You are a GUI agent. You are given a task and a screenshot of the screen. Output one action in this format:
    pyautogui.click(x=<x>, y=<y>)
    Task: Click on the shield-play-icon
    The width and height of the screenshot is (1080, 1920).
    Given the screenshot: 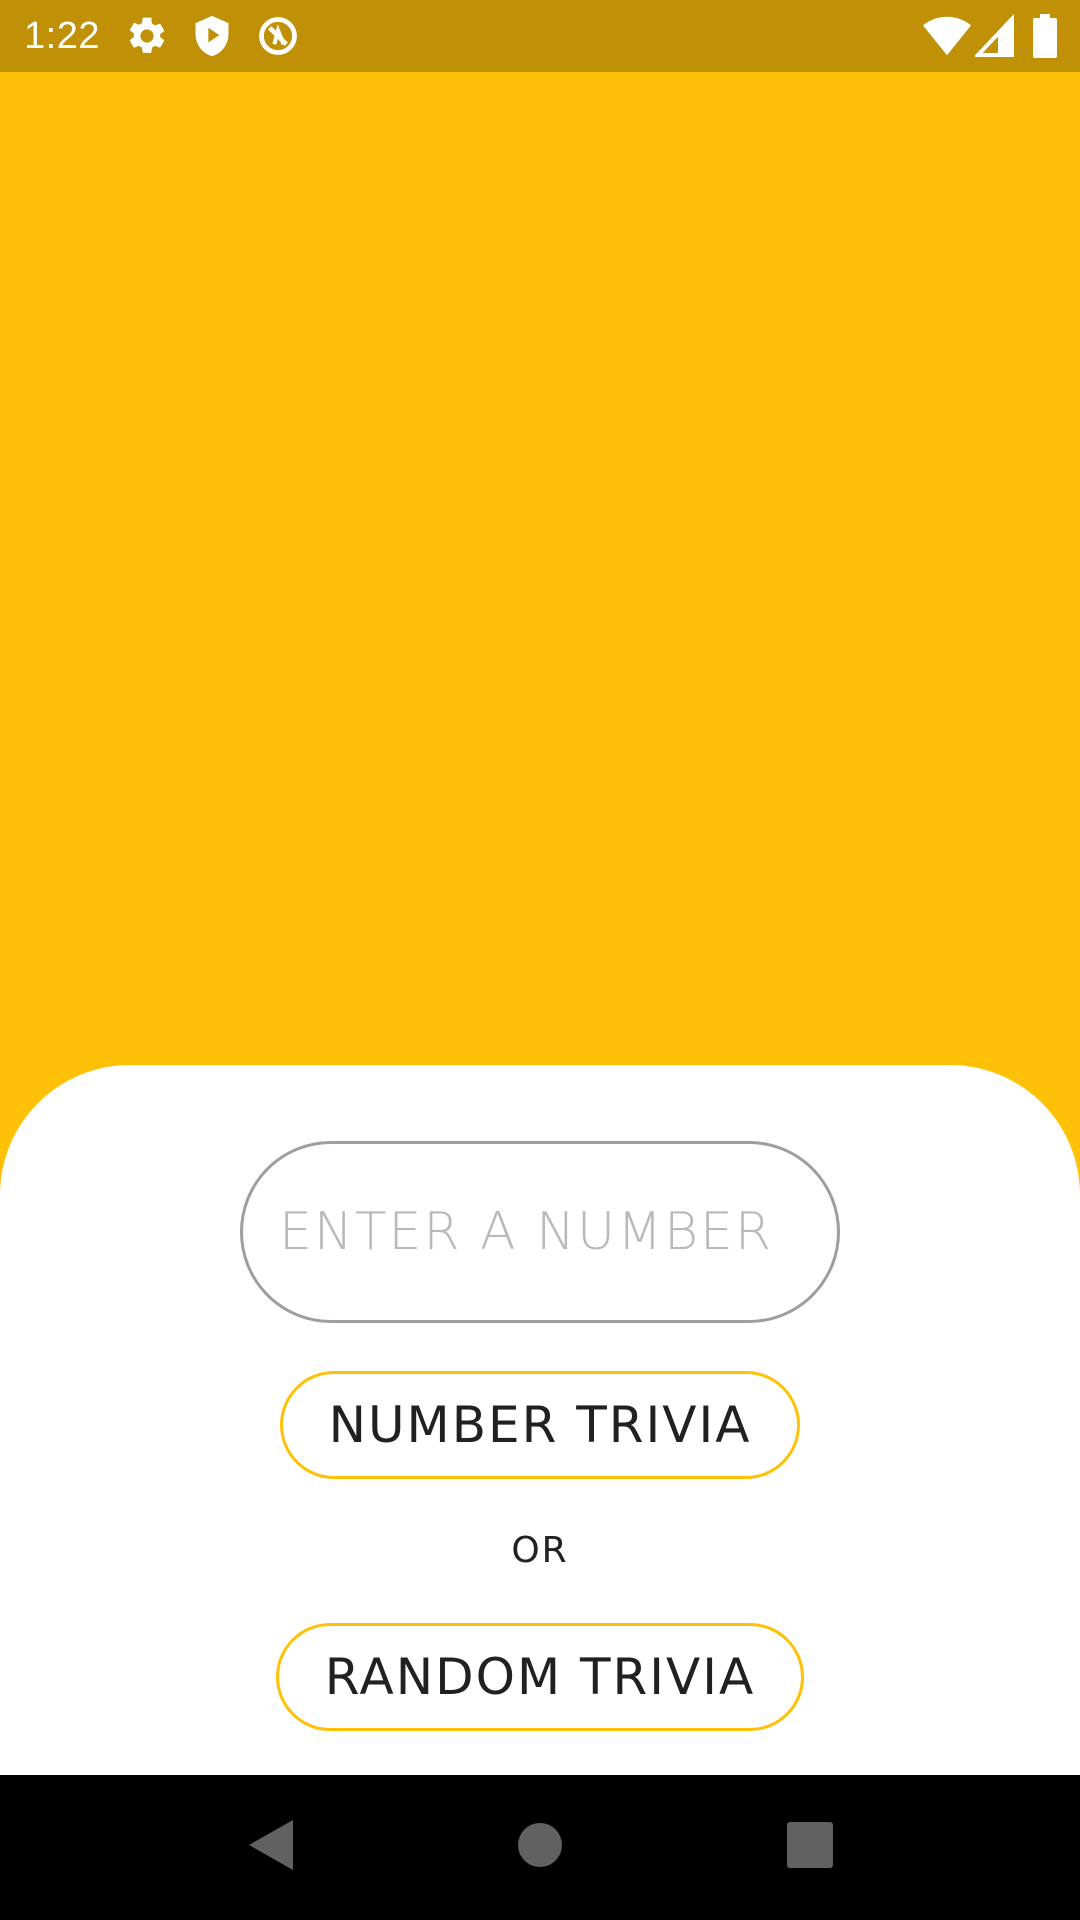 What is the action you would take?
    pyautogui.click(x=212, y=36)
    